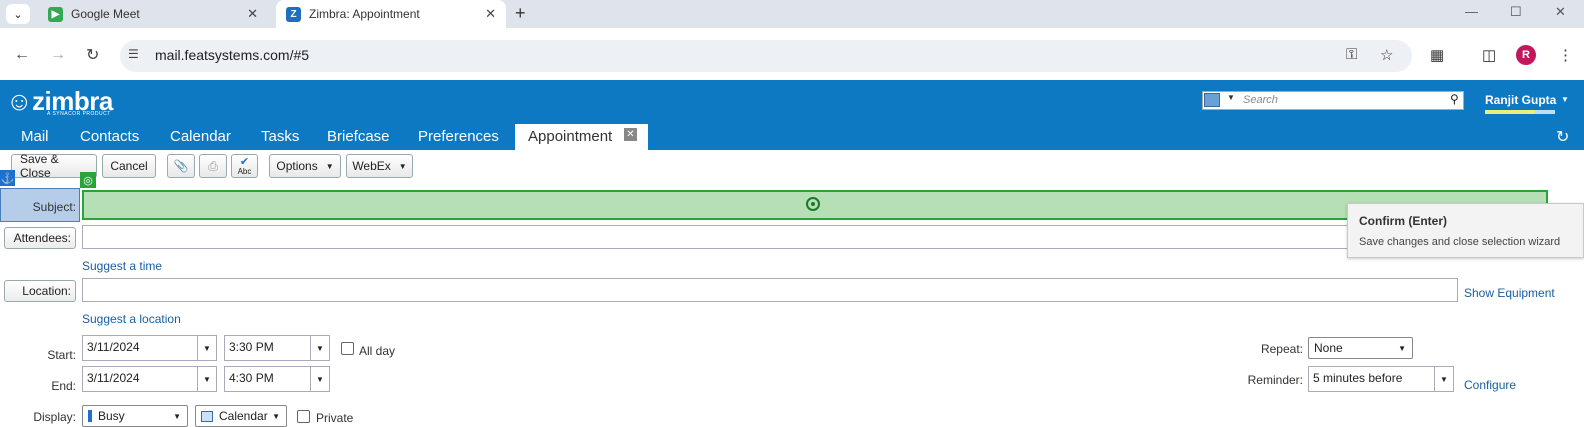 The width and height of the screenshot is (1584, 427). What do you see at coordinates (1386, 55) in the screenshot?
I see `bookmark-star-icon: ☆` at bounding box center [1386, 55].